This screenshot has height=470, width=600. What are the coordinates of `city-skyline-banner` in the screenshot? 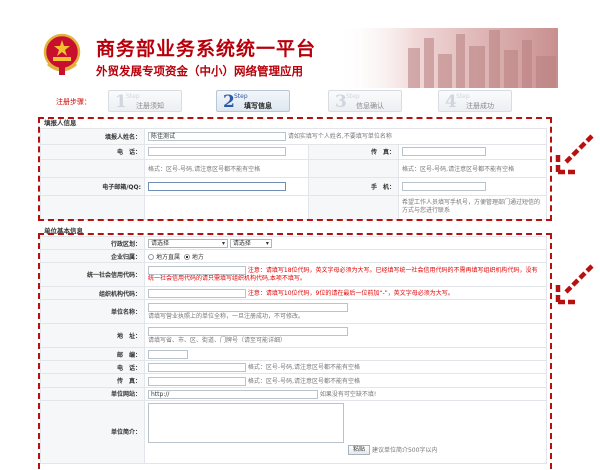 It's located at (448, 58).